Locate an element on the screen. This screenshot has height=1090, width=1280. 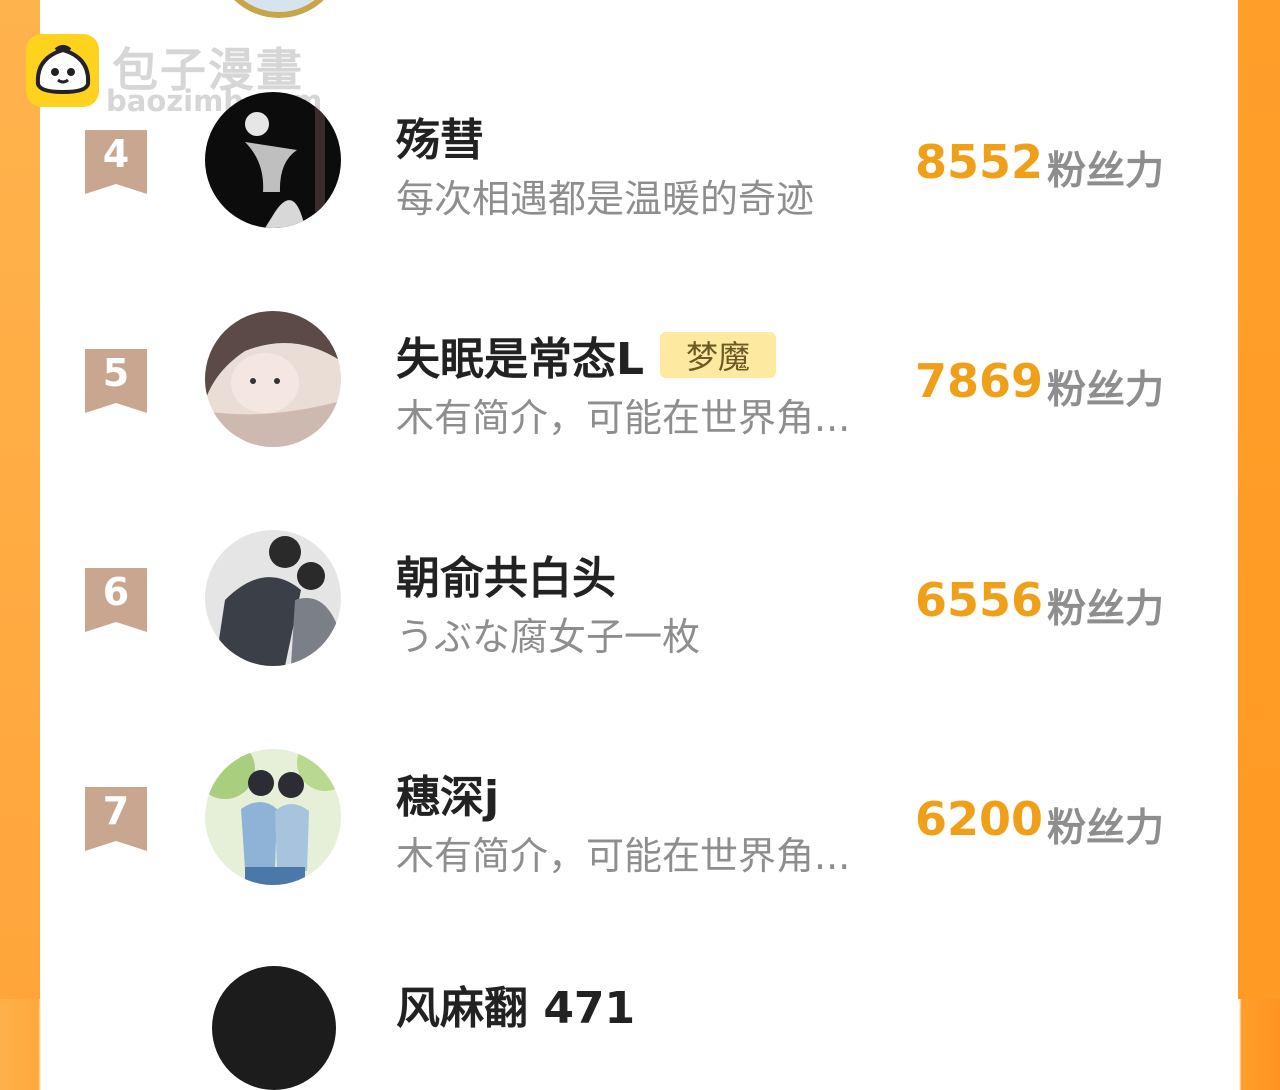
user-bio: うぶな腐女子一枚 is located at coordinates (548, 637).